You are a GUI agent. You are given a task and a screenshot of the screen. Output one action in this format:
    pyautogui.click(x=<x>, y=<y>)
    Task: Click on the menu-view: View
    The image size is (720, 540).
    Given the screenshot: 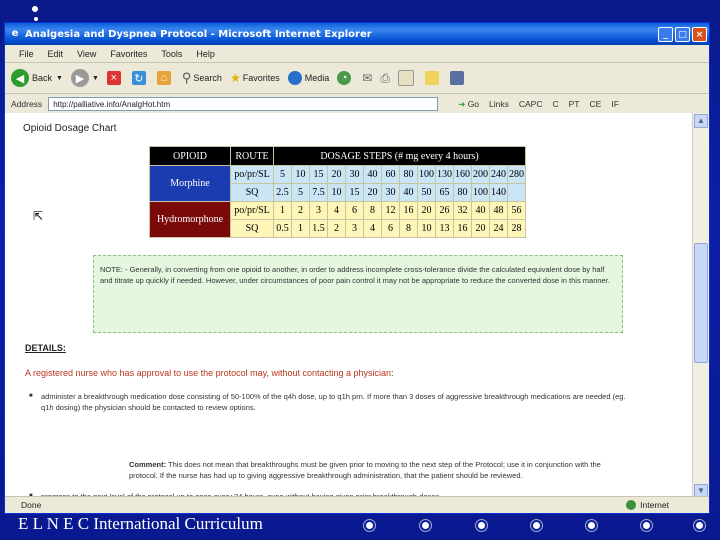 What is the action you would take?
    pyautogui.click(x=86, y=54)
    